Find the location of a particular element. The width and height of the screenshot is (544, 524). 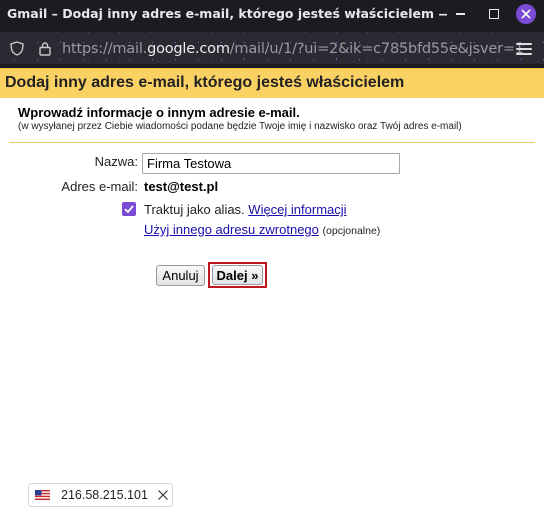

us-flag-icon is located at coordinates (42, 495).